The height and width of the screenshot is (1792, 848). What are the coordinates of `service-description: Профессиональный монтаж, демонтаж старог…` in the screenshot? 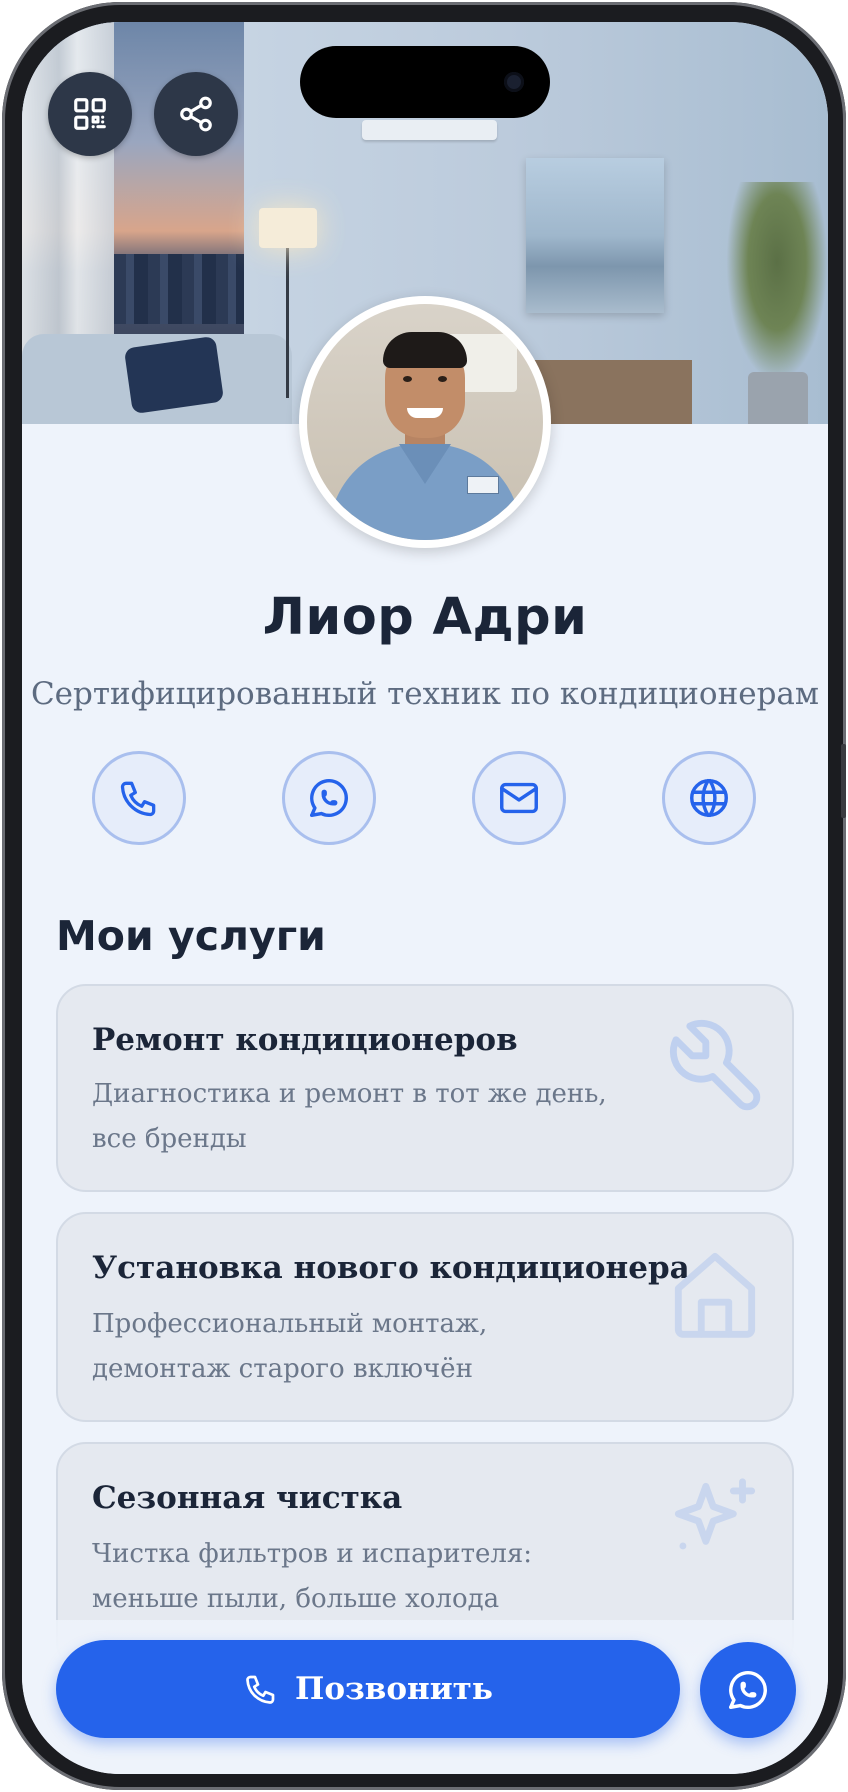 It's located at (290, 1346).